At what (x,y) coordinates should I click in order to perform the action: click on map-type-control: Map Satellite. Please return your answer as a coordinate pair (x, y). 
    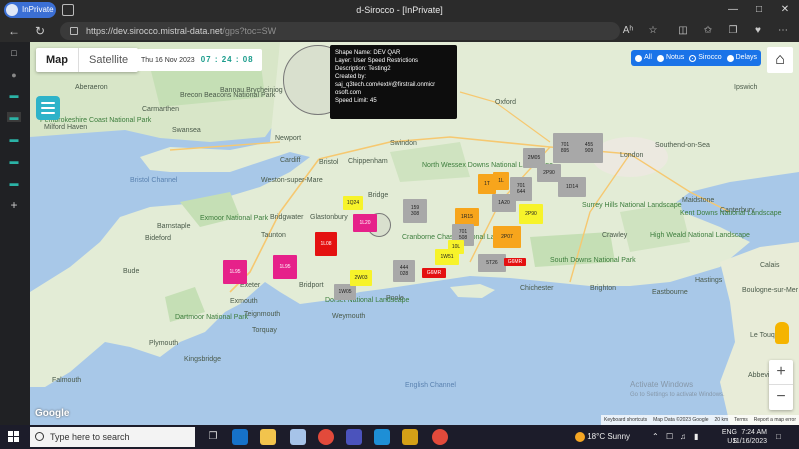
    Looking at the image, I should click on (87, 60).